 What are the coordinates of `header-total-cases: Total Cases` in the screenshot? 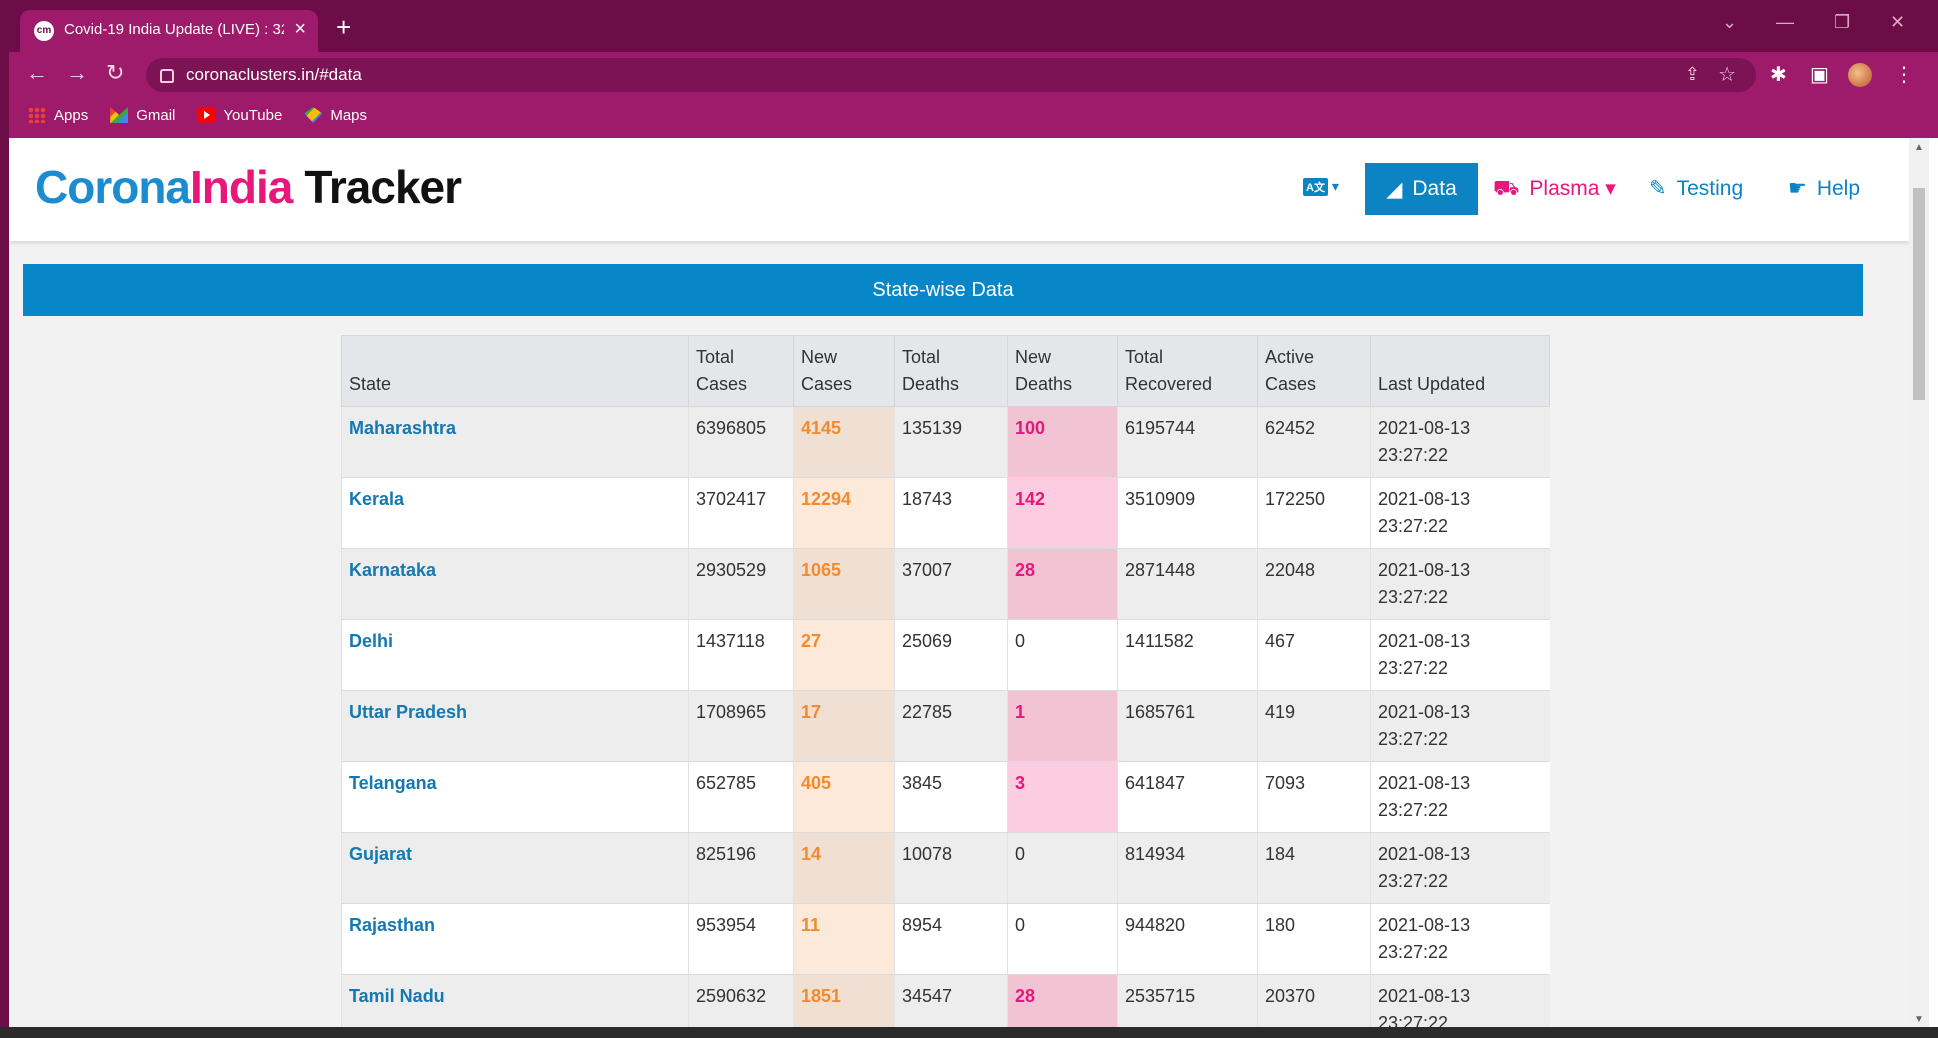 It's located at (741, 371).